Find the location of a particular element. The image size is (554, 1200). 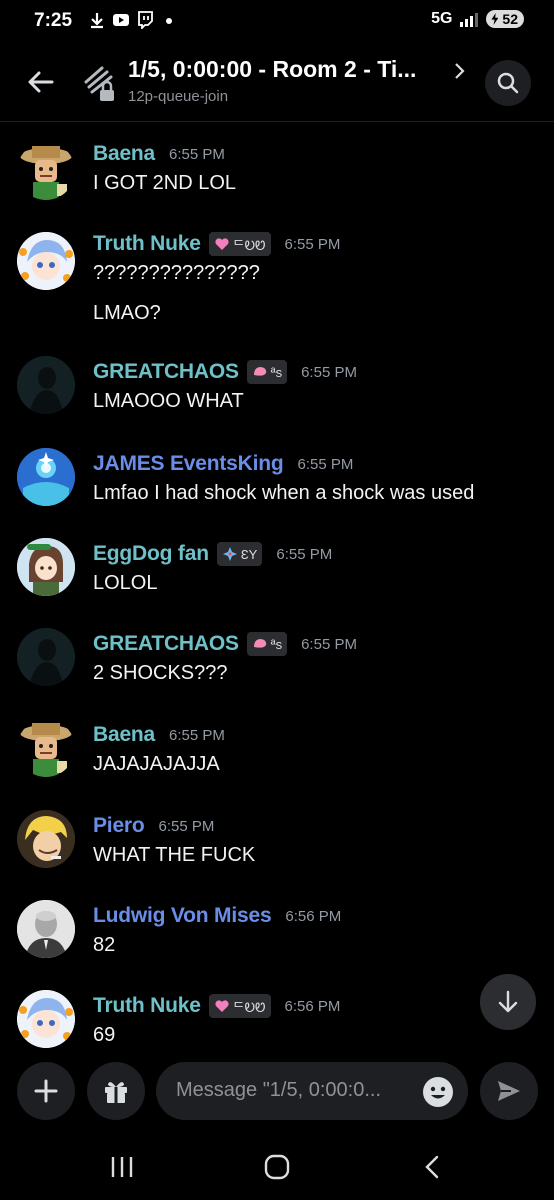

message-header: Ludwig Von Mises 6:56 PM is located at coordinates (217, 916).